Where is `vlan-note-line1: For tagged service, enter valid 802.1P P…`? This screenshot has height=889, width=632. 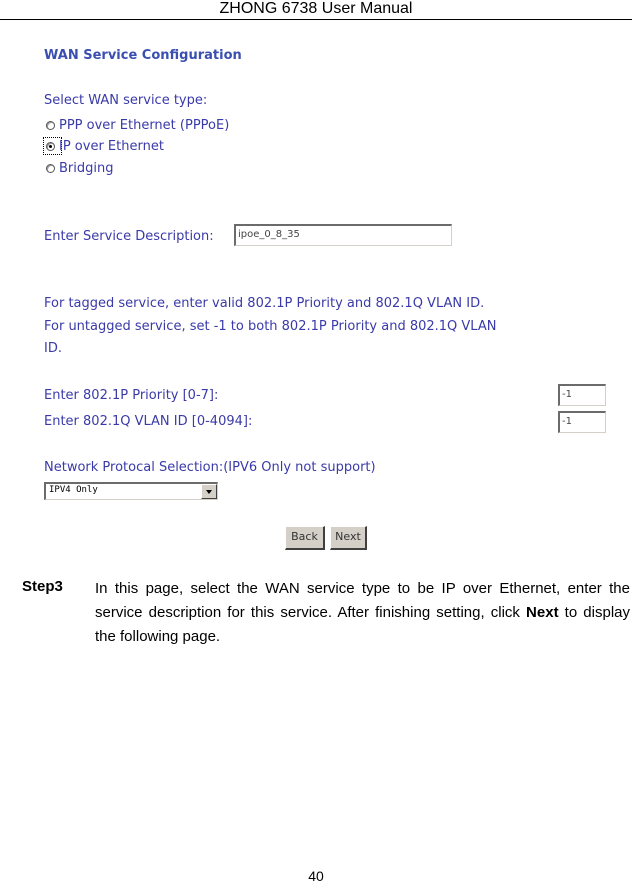
vlan-note-line1: For tagged service, enter valid 802.1P P… is located at coordinates (264, 303).